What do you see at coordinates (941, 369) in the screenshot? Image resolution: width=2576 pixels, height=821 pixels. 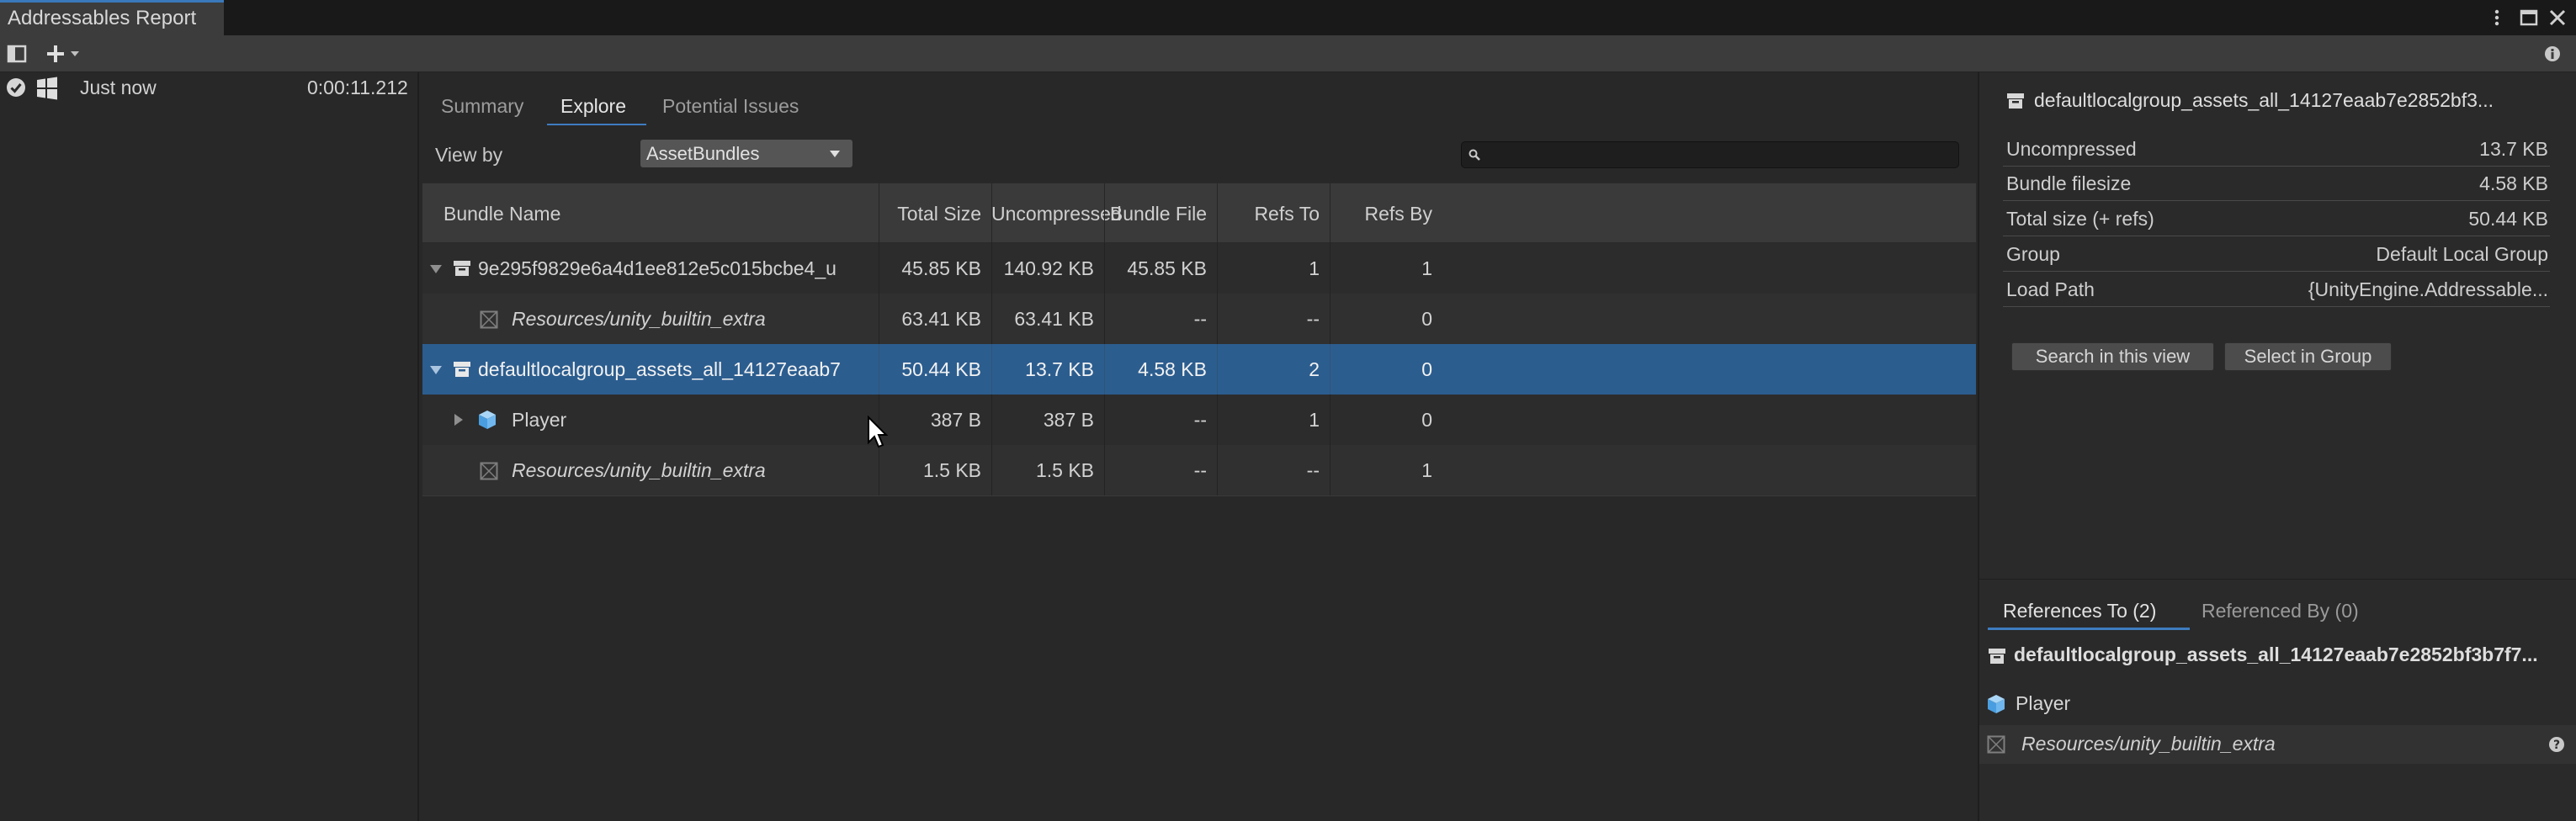 I see `total-size-cell: 50.44 KB` at bounding box center [941, 369].